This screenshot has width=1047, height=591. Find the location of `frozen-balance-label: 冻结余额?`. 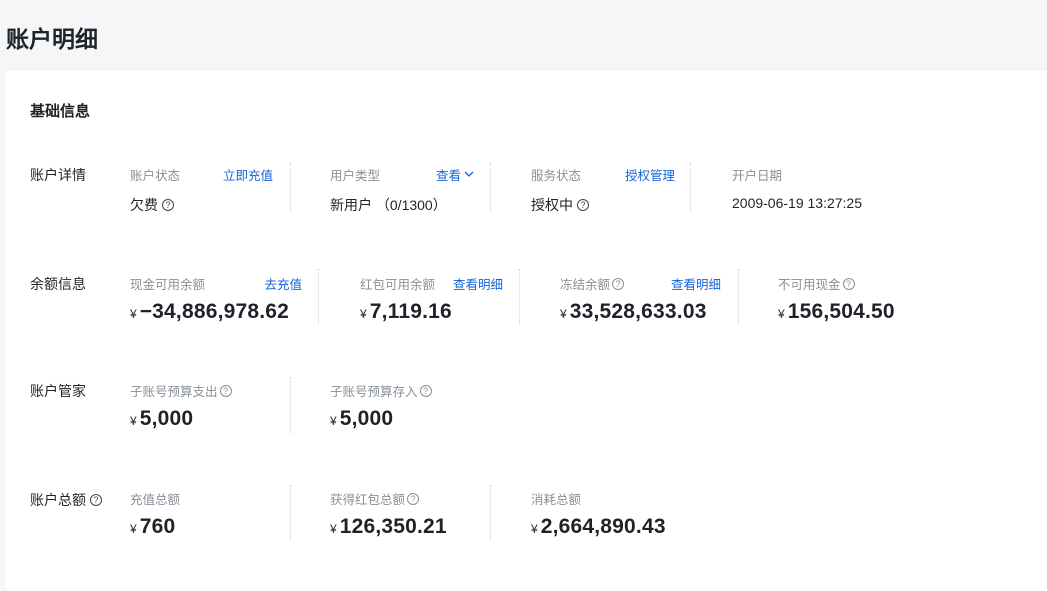

frozen-balance-label: 冻结余额? is located at coordinates (592, 283).